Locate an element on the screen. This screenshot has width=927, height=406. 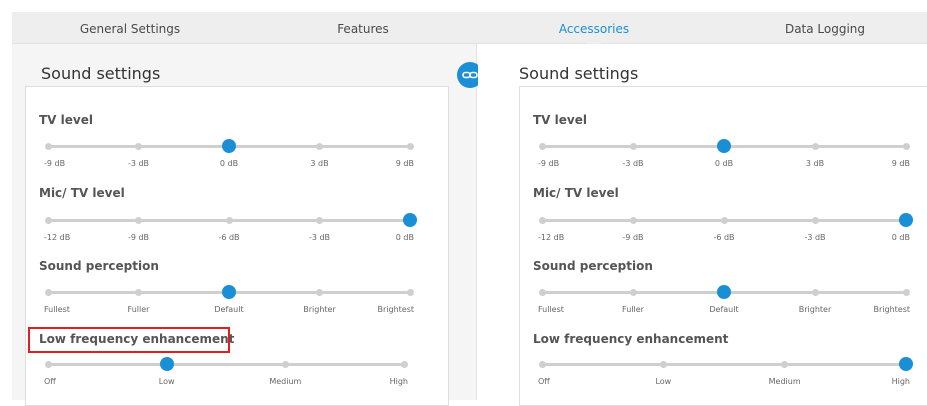
slider-tick-label: 3 dB is located at coordinates (815, 163).